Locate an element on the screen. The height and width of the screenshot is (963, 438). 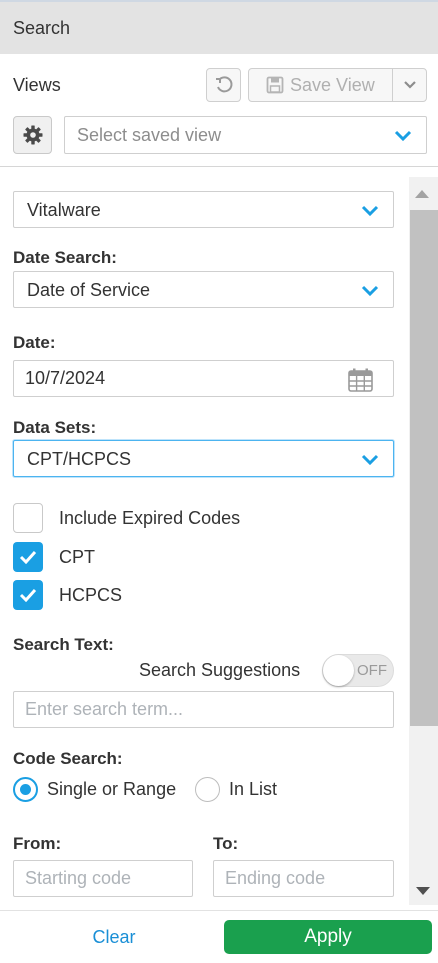
panel-header: Search is located at coordinates (219, 27).